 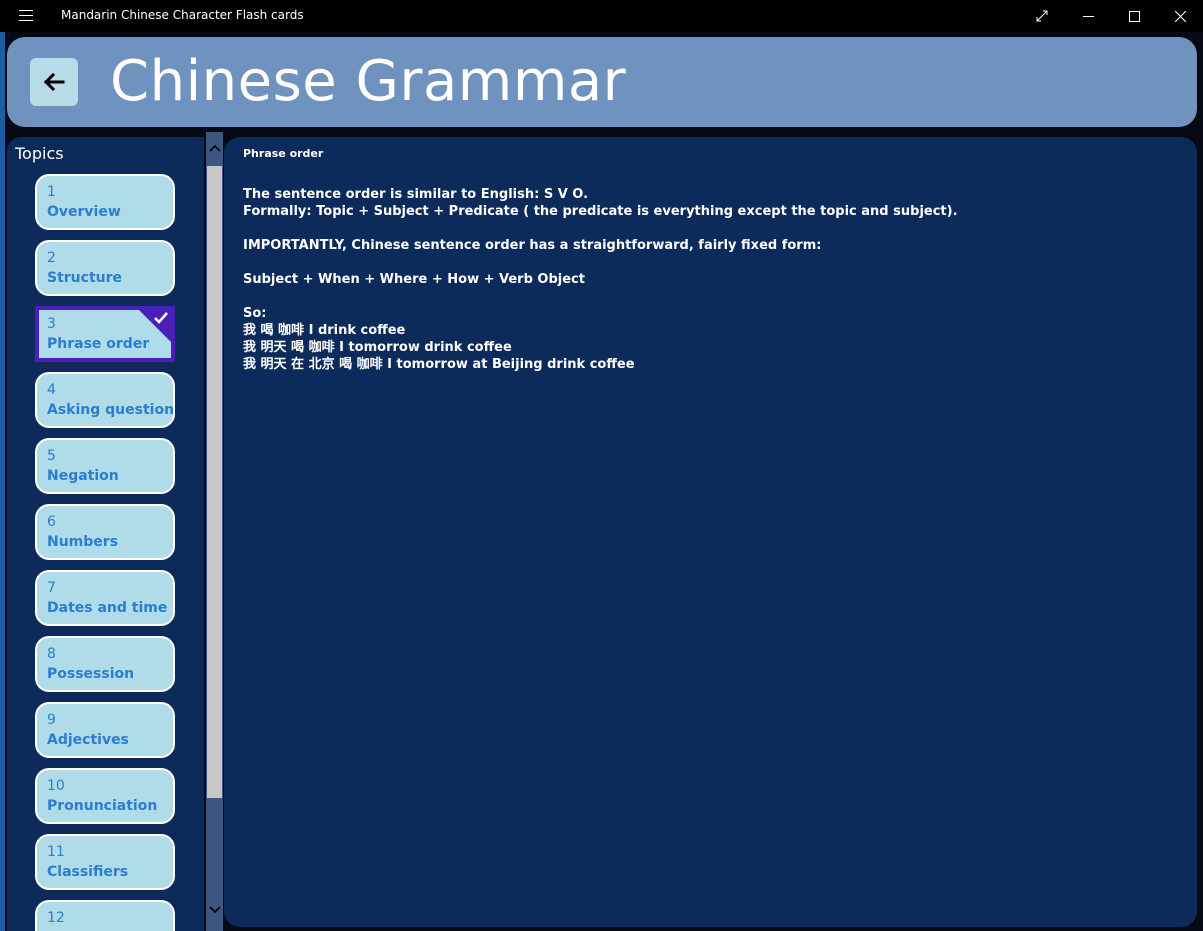 I want to click on topic-item-adjectives: 9 Adjectives, so click(x=105, y=730).